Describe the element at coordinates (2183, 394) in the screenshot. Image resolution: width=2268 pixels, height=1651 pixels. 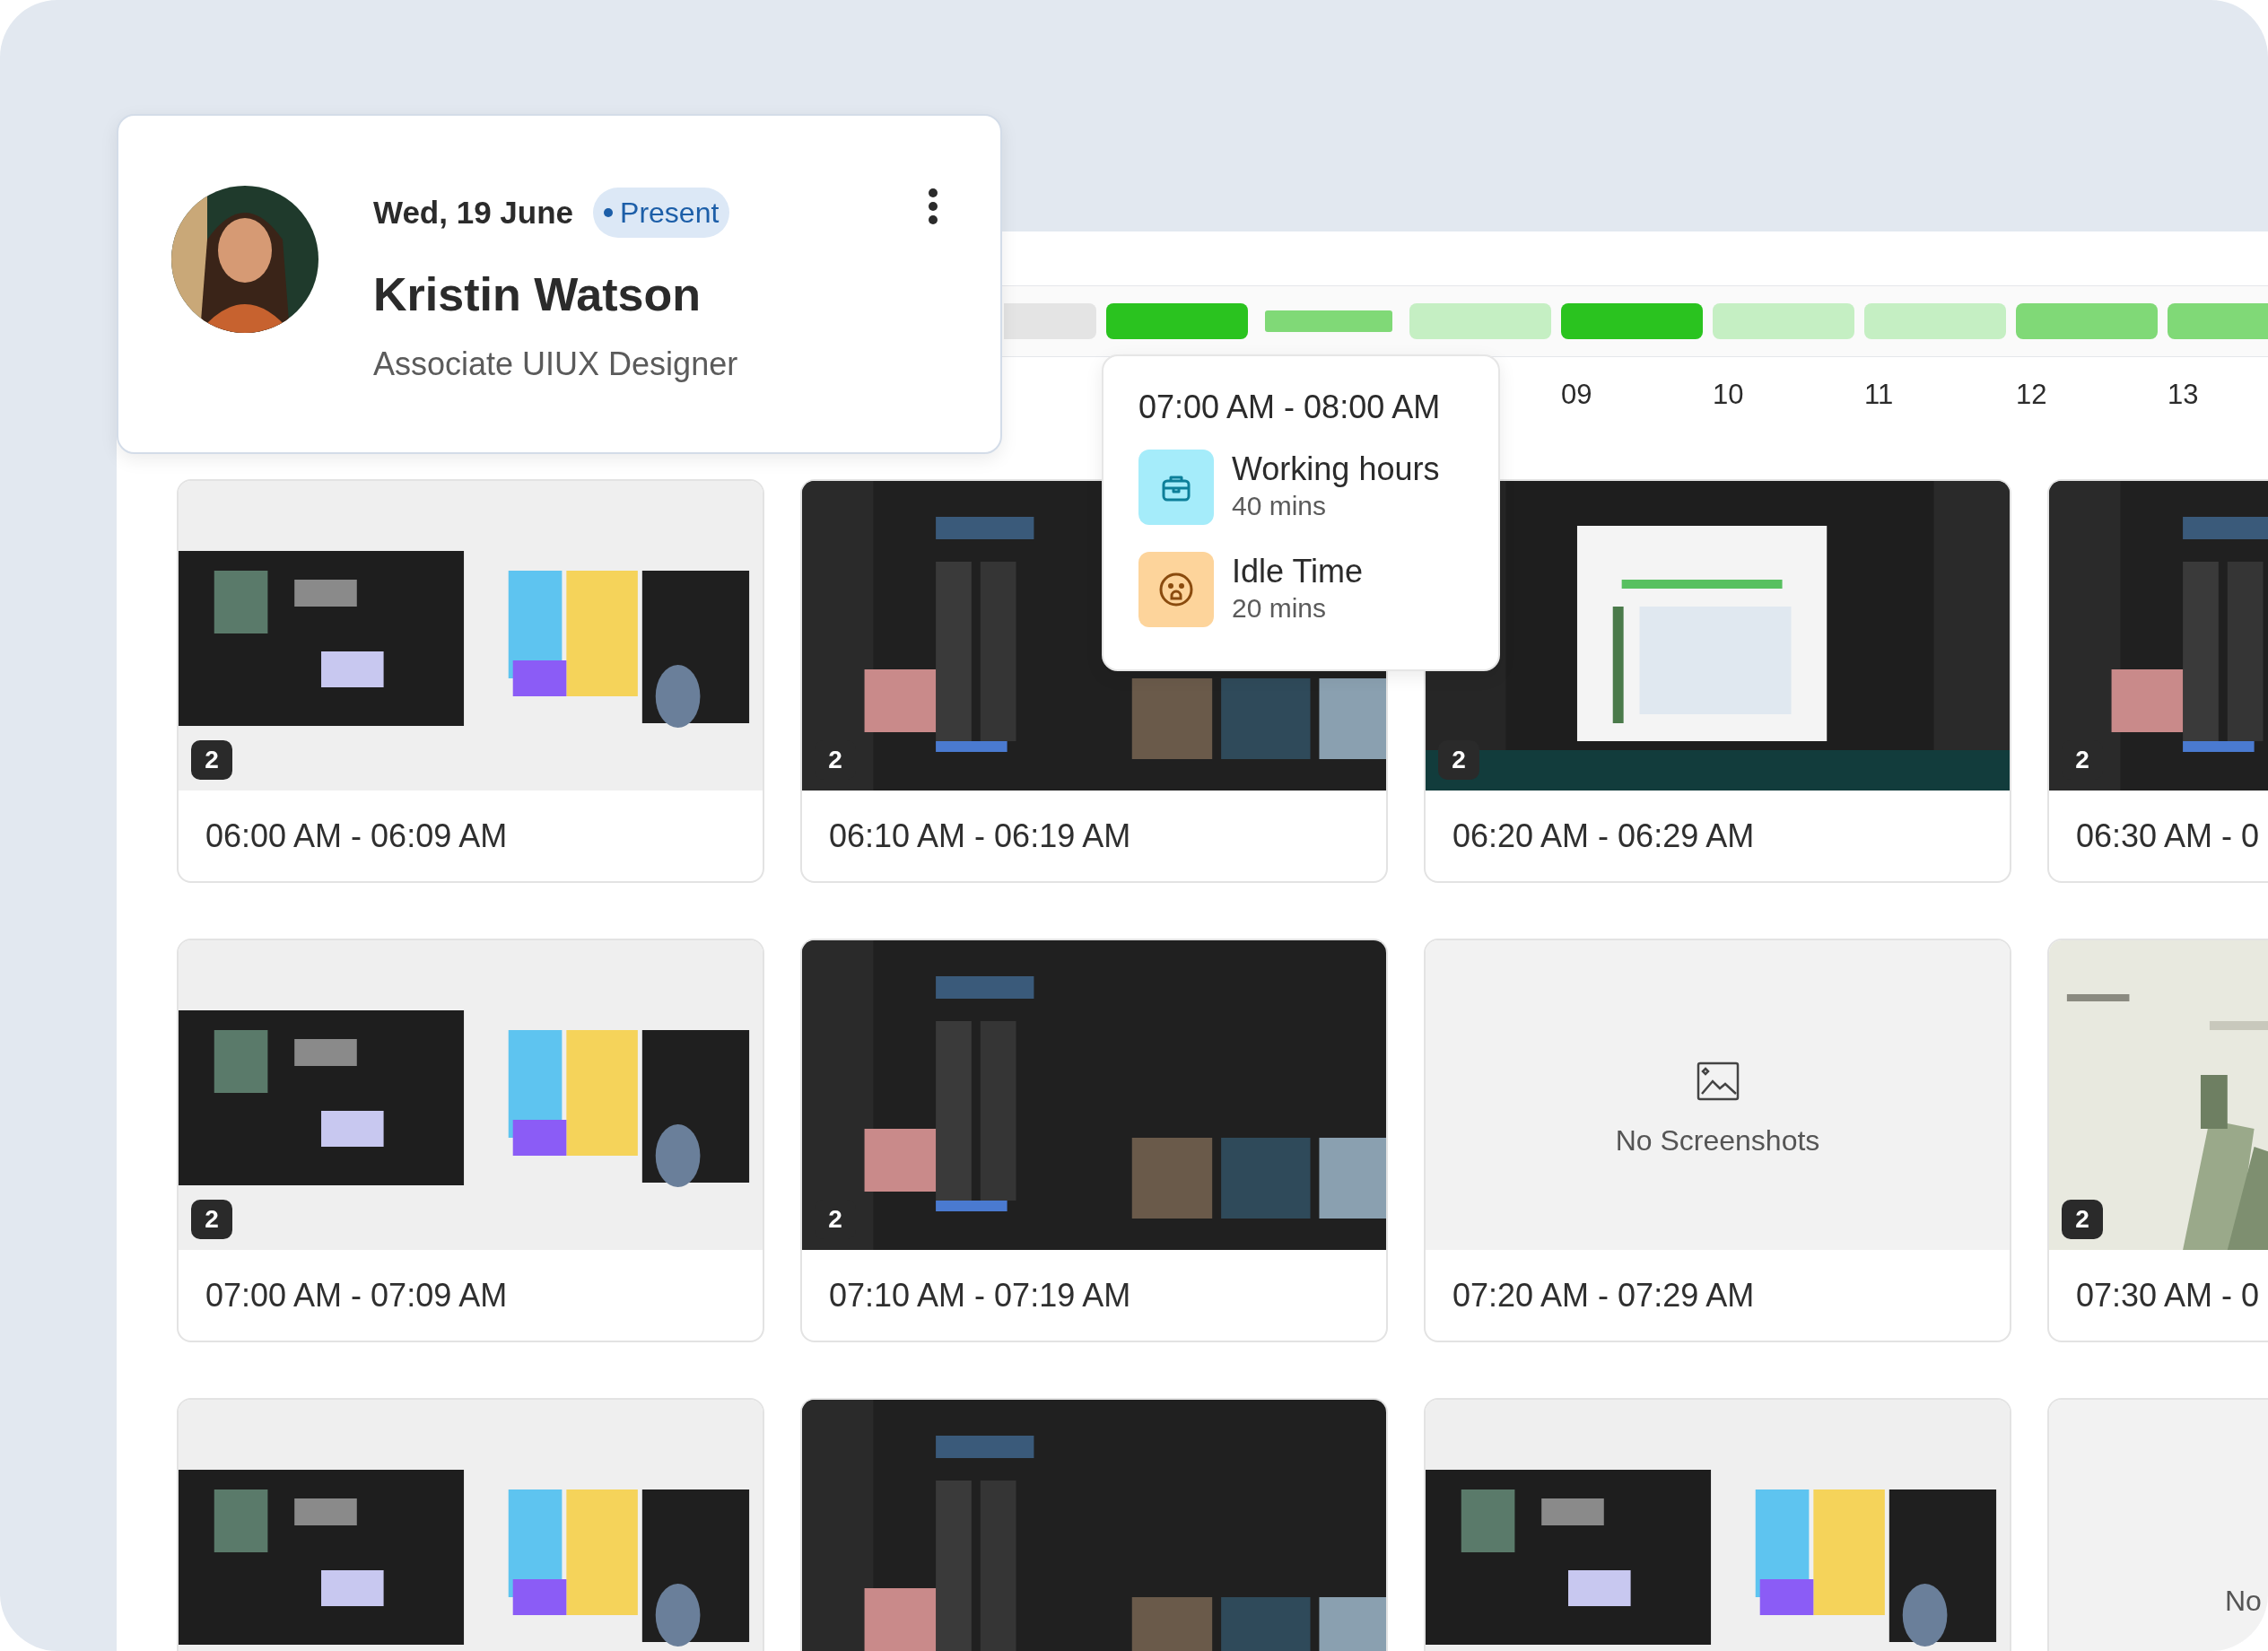
I see `hour-label: 13` at that location.